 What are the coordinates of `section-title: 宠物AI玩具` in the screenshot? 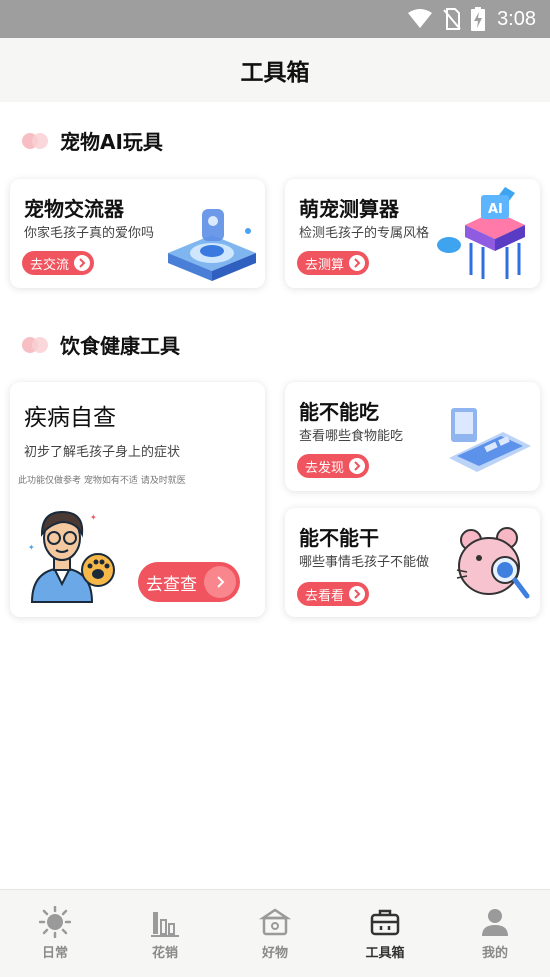 It's located at (111, 142).